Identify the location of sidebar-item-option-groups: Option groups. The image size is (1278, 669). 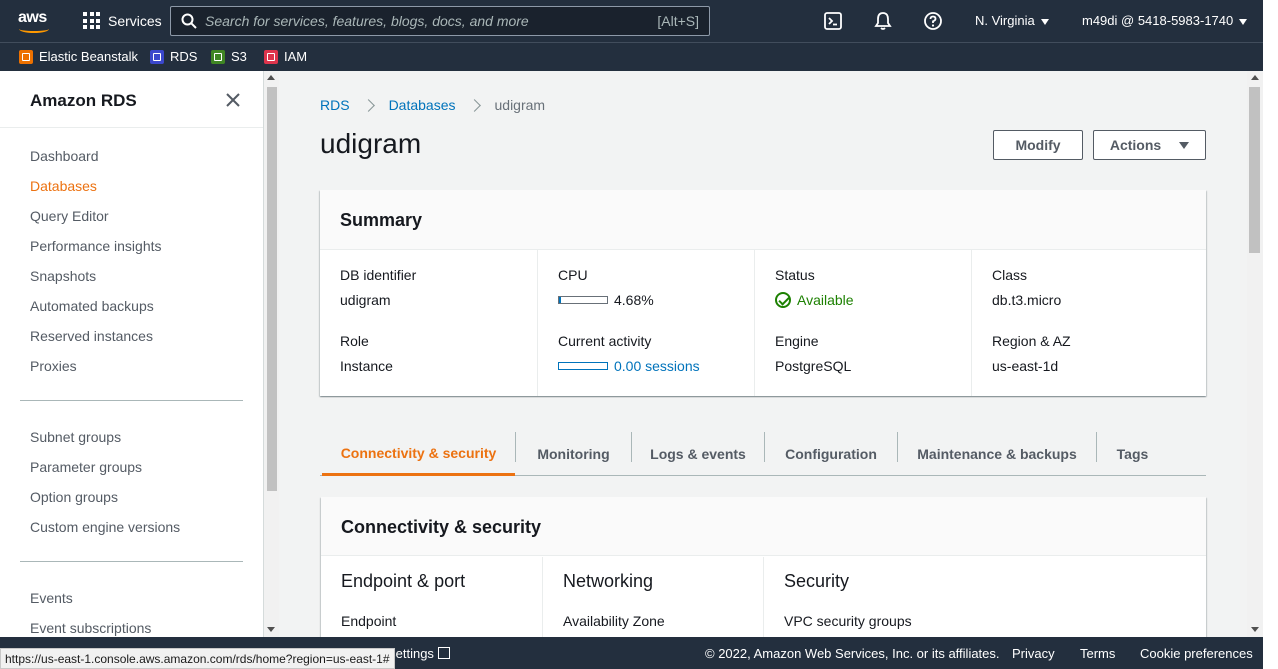
(74, 497).